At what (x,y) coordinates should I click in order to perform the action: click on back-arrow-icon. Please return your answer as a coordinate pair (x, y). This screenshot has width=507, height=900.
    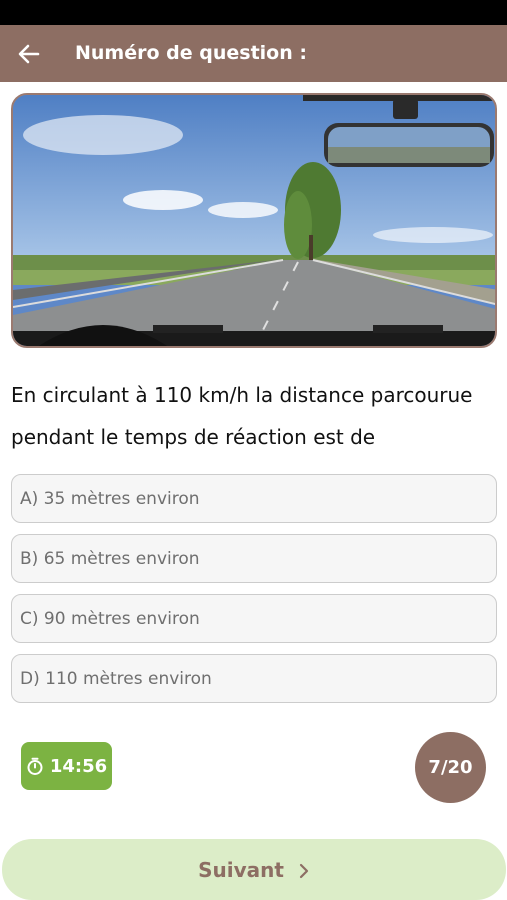
    Looking at the image, I should click on (29, 54).